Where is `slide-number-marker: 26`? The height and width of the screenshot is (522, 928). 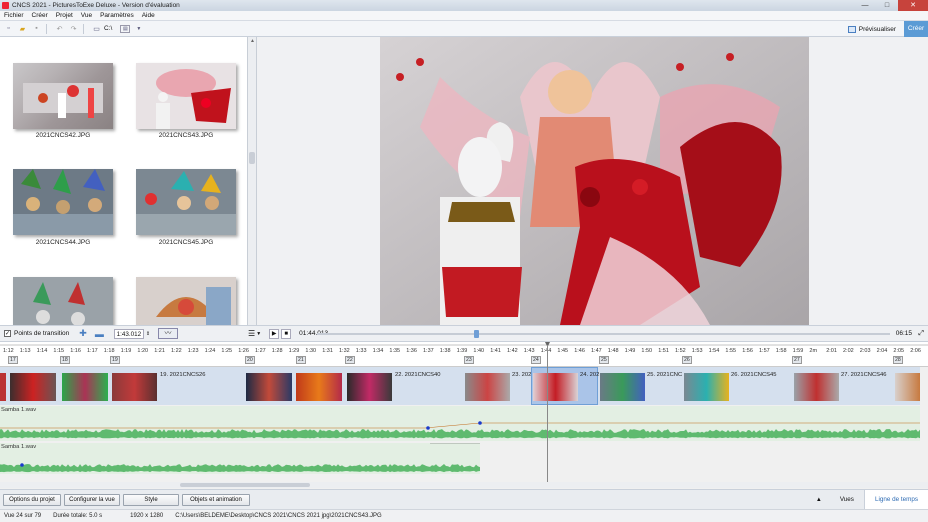
slide-number-marker: 26 is located at coordinates (687, 360).